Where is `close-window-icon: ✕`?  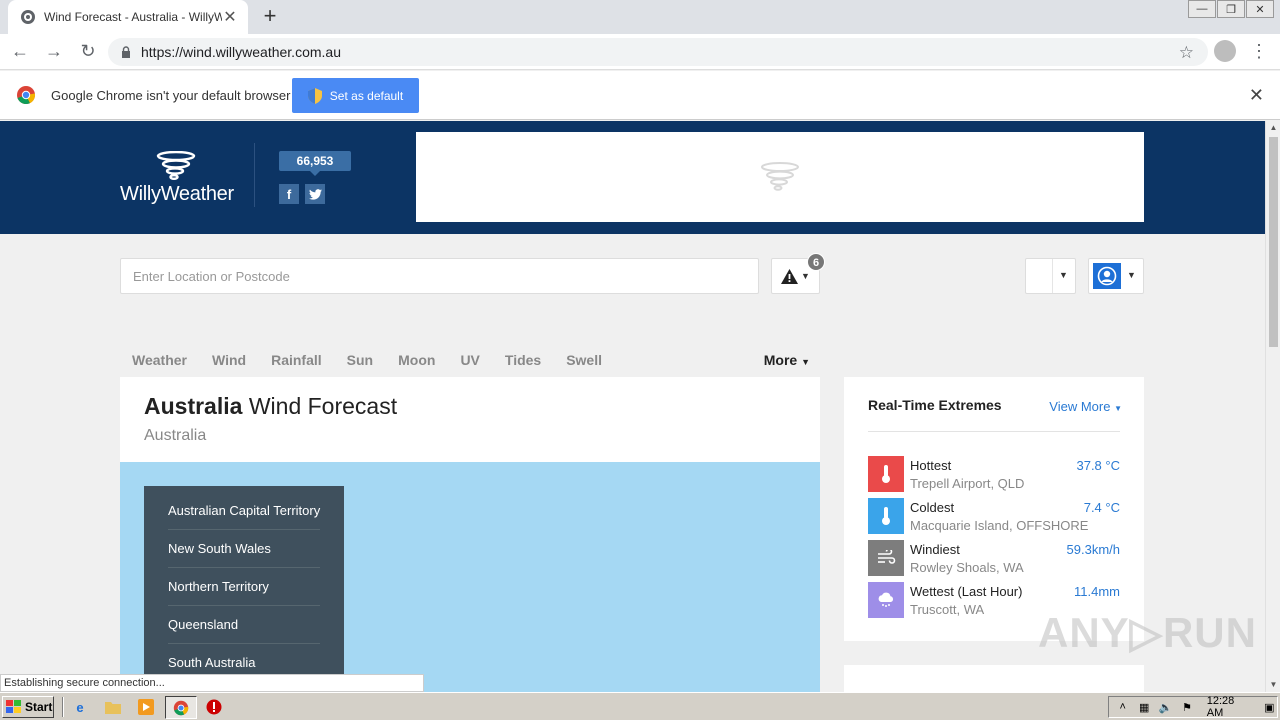
close-window-icon: ✕ is located at coordinates (1260, 9).